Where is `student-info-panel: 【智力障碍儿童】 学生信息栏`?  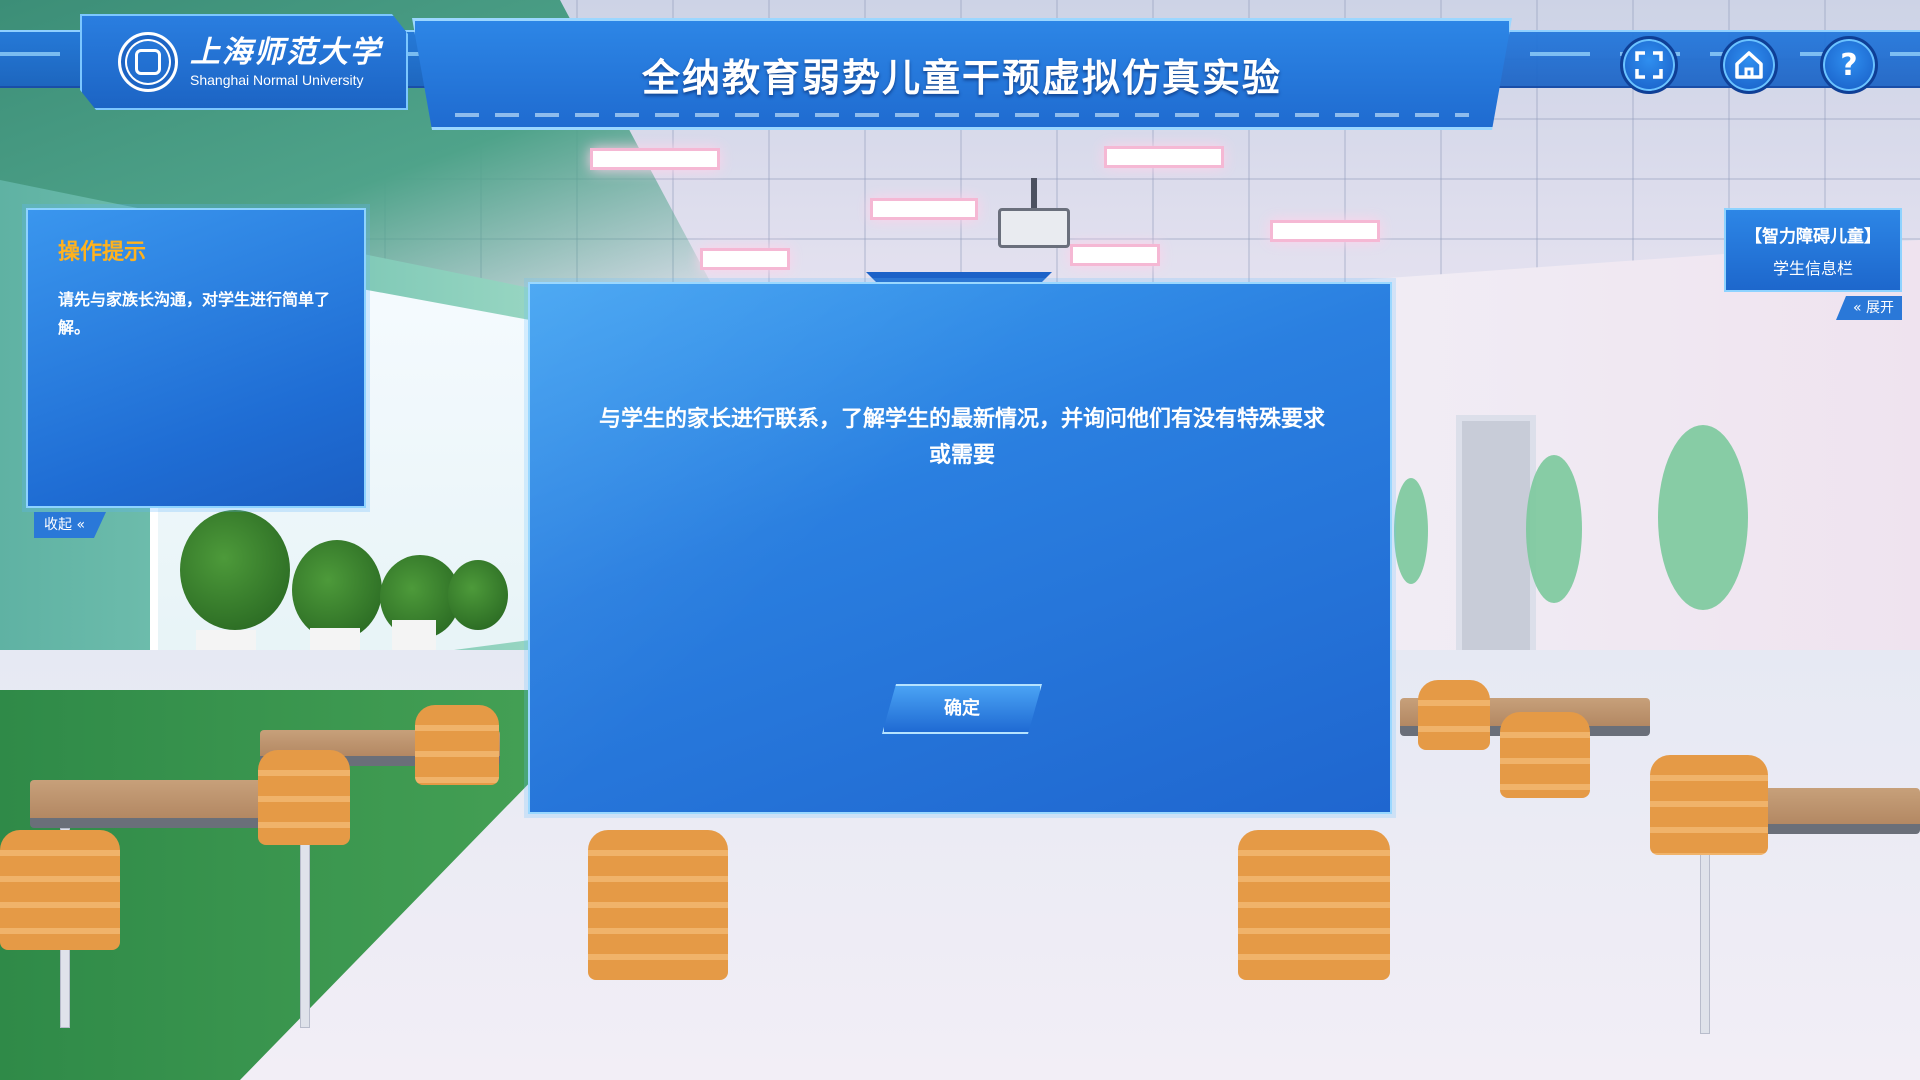
student-info-panel: 【智力障碍儿童】 学生信息栏 is located at coordinates (1813, 250).